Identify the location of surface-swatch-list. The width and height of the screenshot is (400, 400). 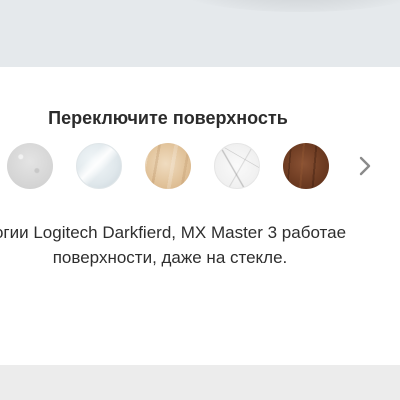
(200, 166).